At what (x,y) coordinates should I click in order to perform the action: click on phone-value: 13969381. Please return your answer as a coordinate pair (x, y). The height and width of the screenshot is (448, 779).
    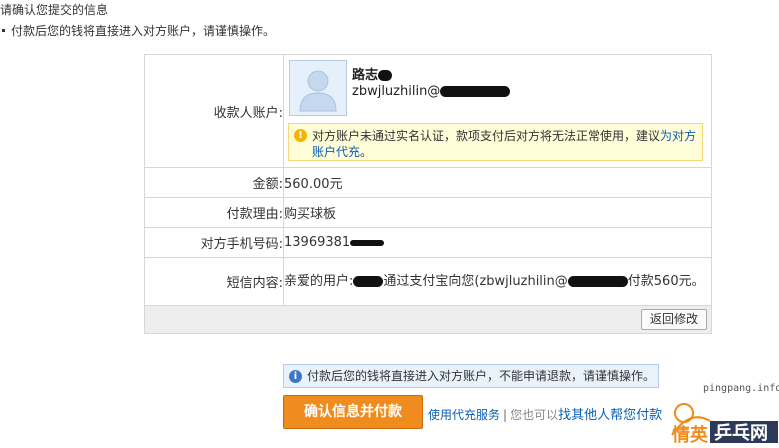
    Looking at the image, I should click on (497, 242).